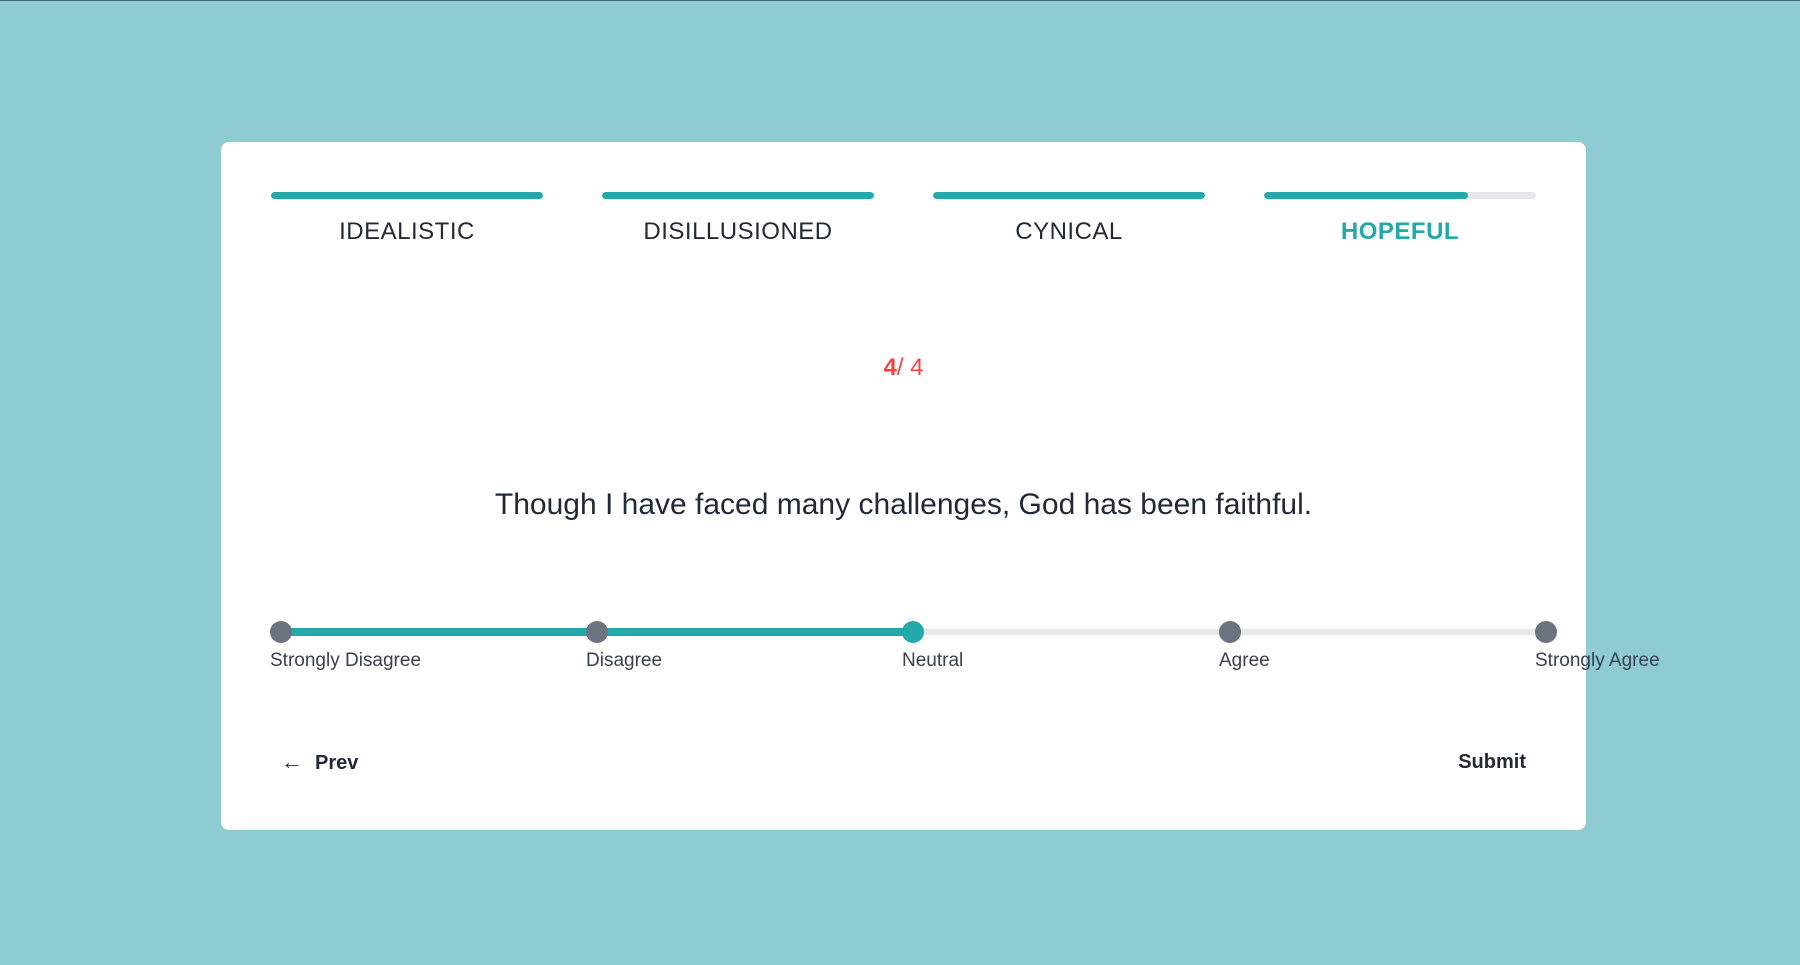  I want to click on scale-option-label: Disagree, so click(624, 661).